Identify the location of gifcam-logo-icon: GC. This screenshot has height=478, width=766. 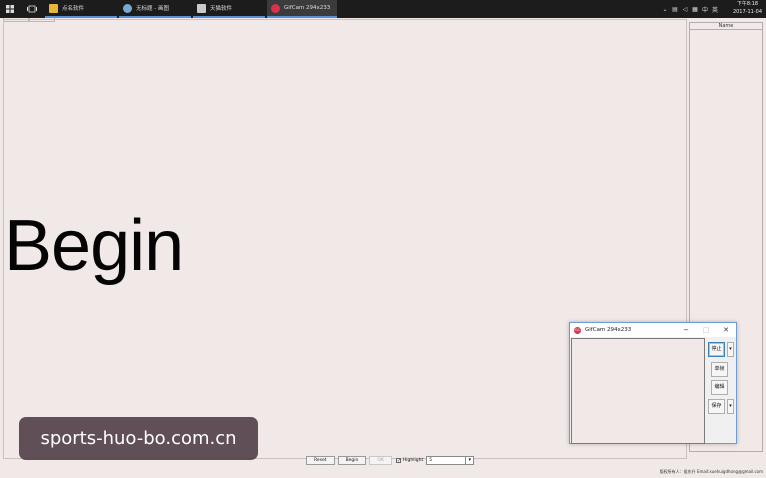
(577, 330).